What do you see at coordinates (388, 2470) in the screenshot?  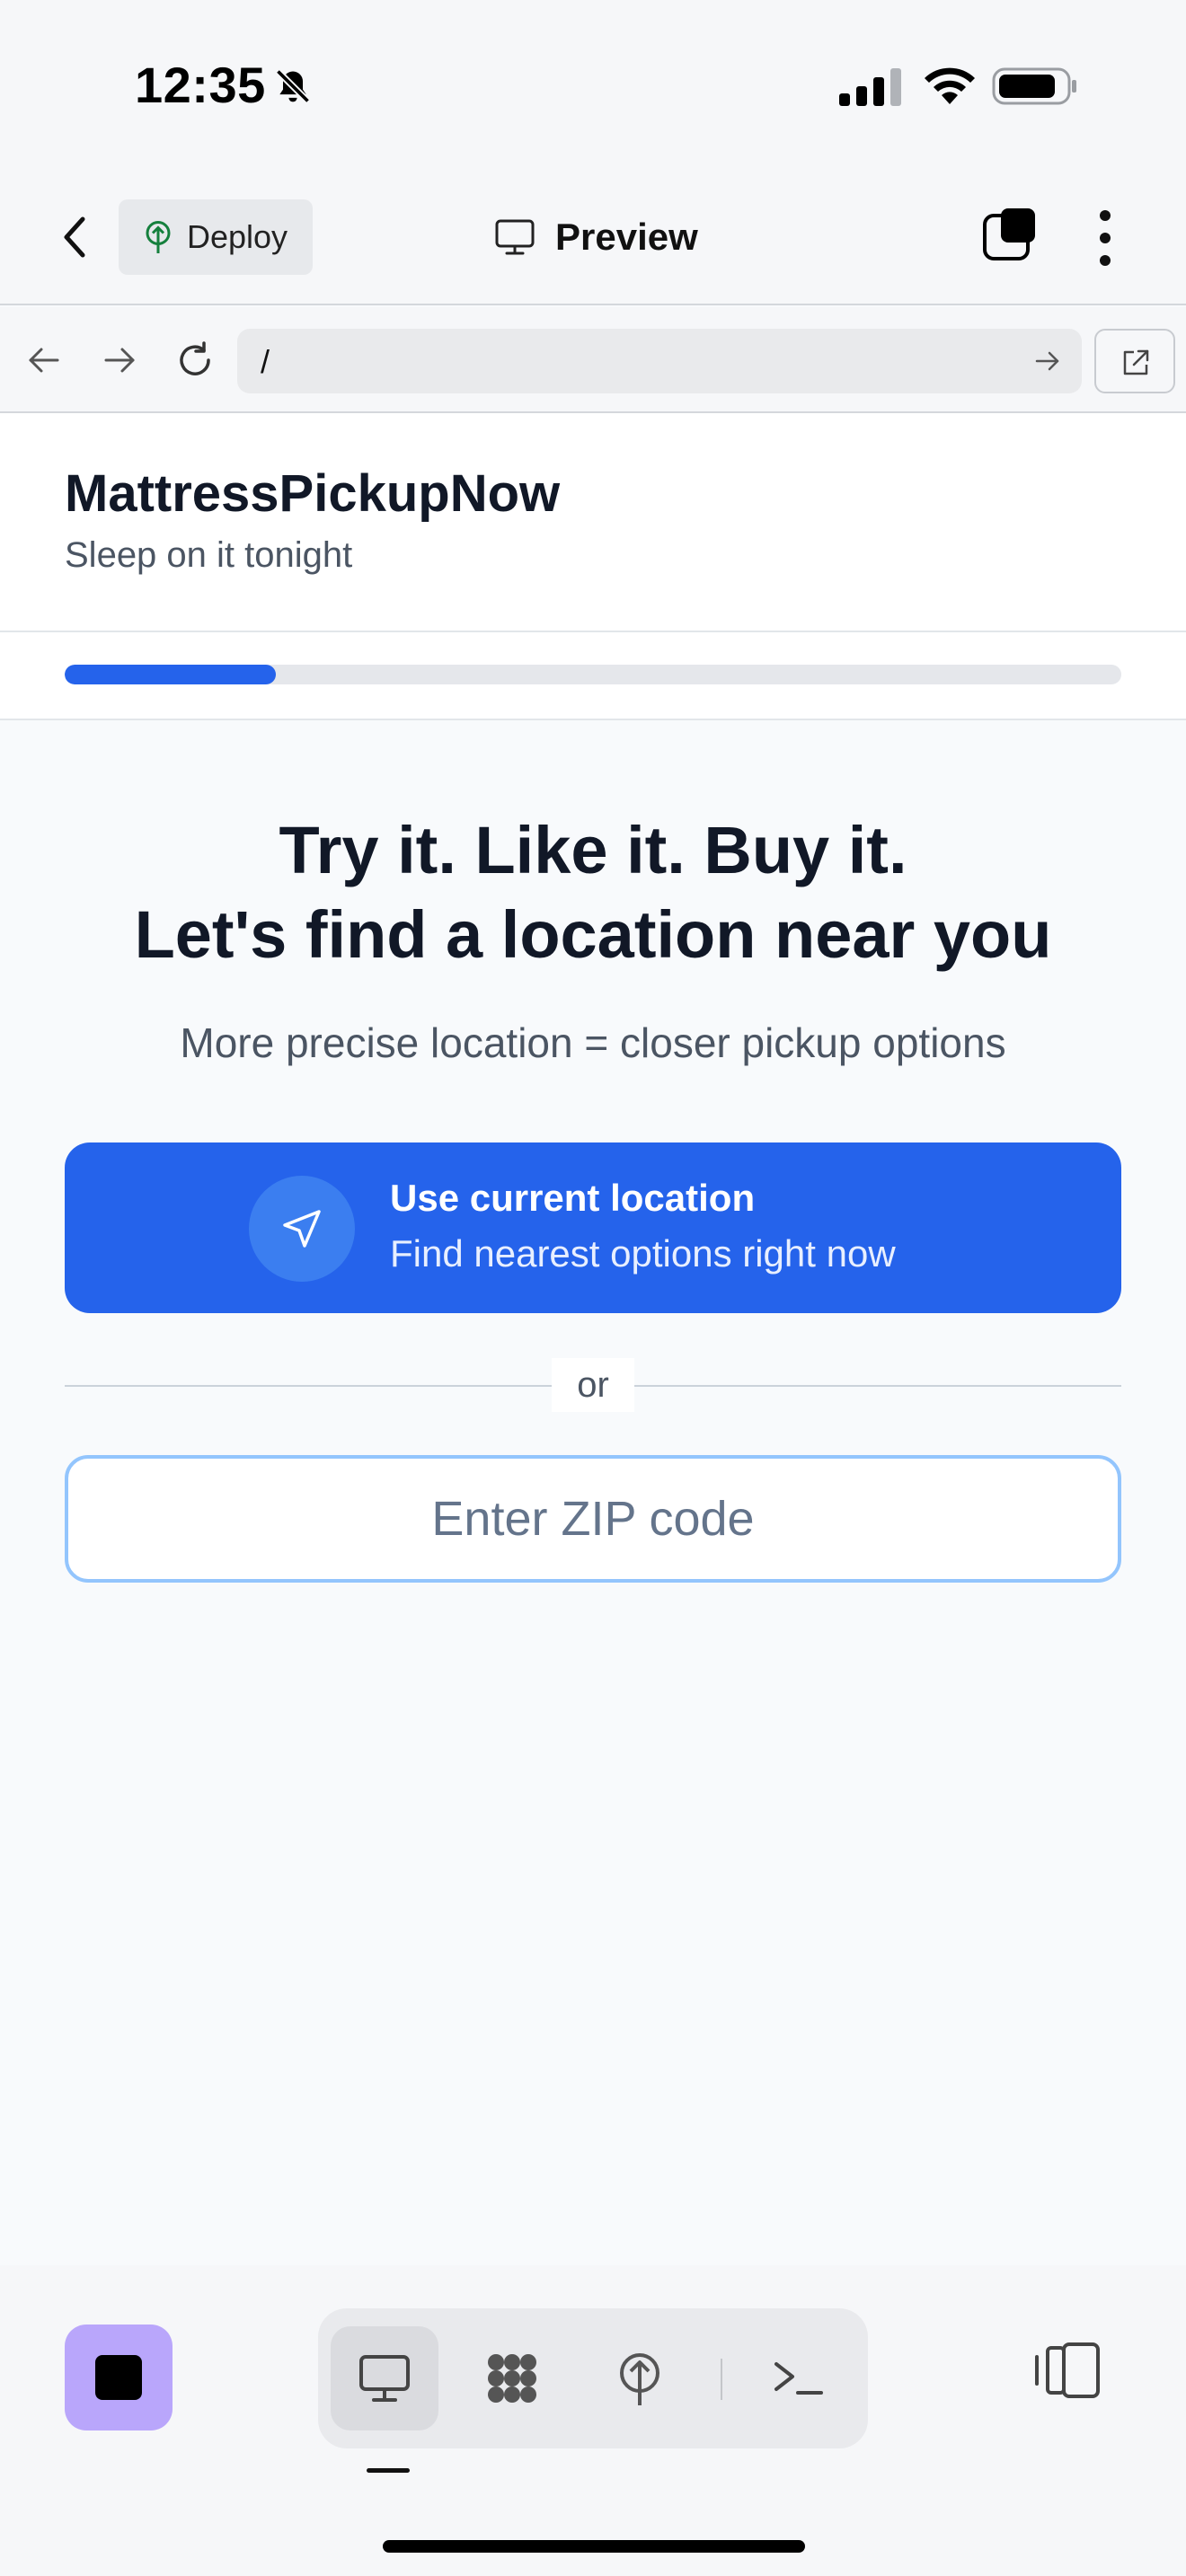 I see `active-tab-indicator` at bounding box center [388, 2470].